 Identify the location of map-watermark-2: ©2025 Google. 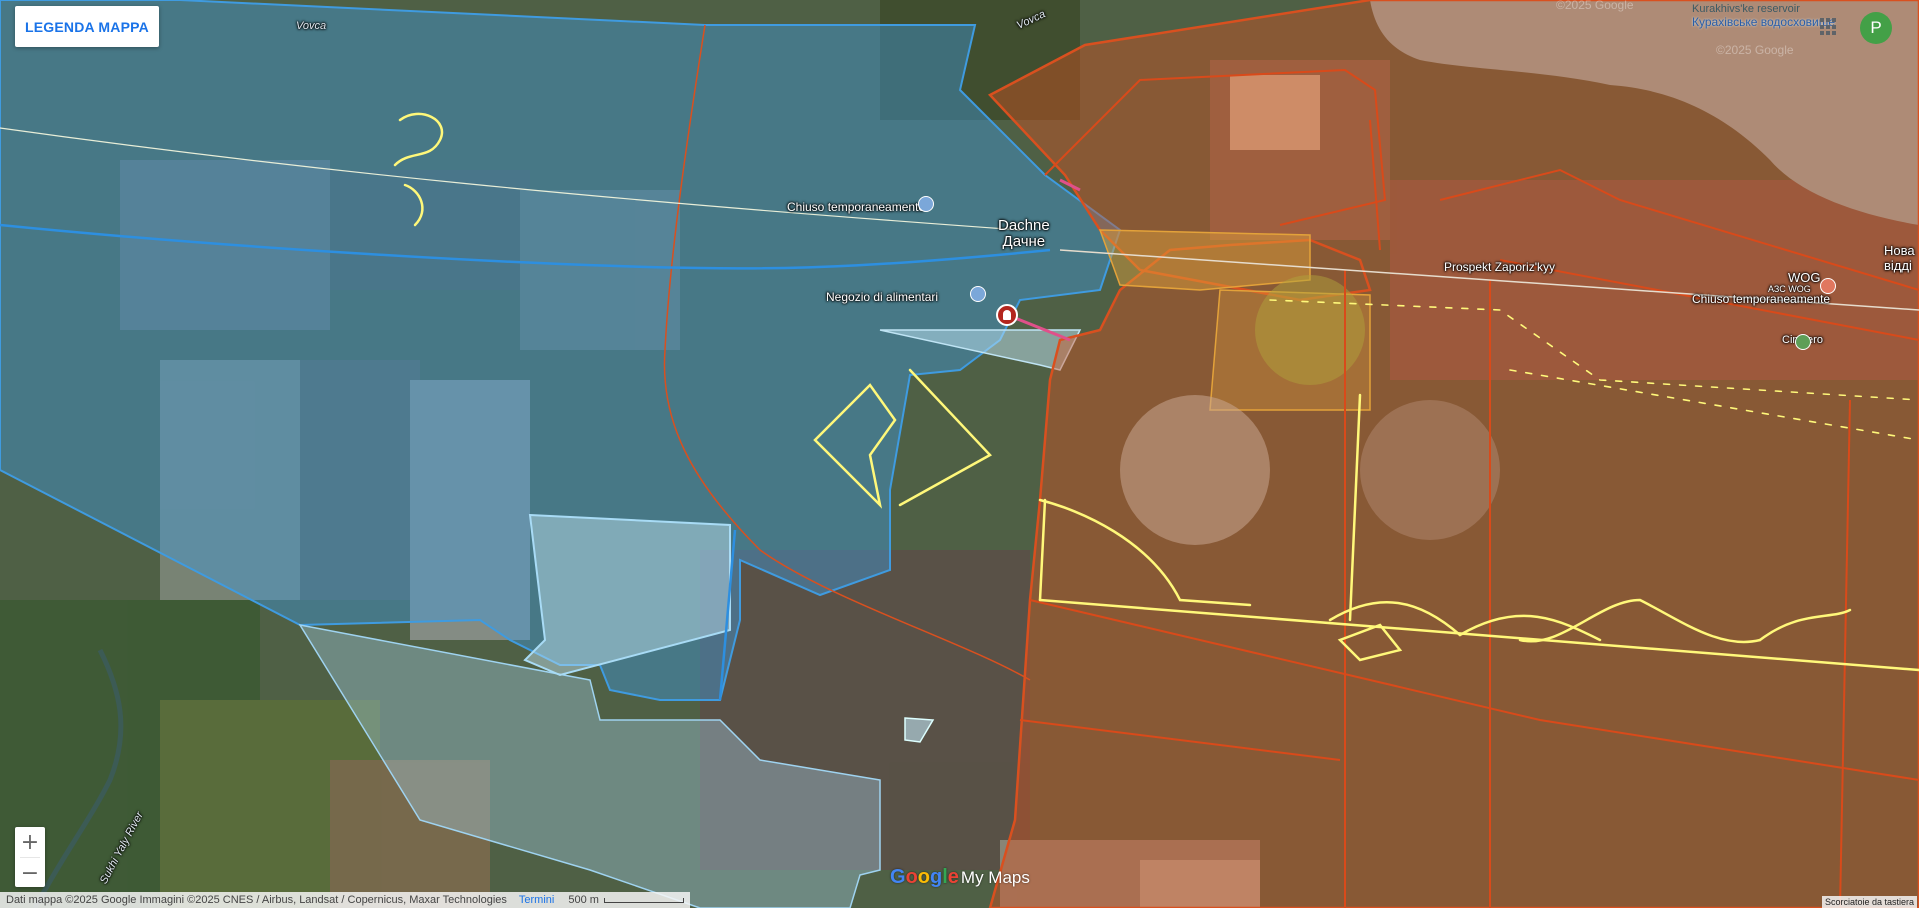
(1755, 50).